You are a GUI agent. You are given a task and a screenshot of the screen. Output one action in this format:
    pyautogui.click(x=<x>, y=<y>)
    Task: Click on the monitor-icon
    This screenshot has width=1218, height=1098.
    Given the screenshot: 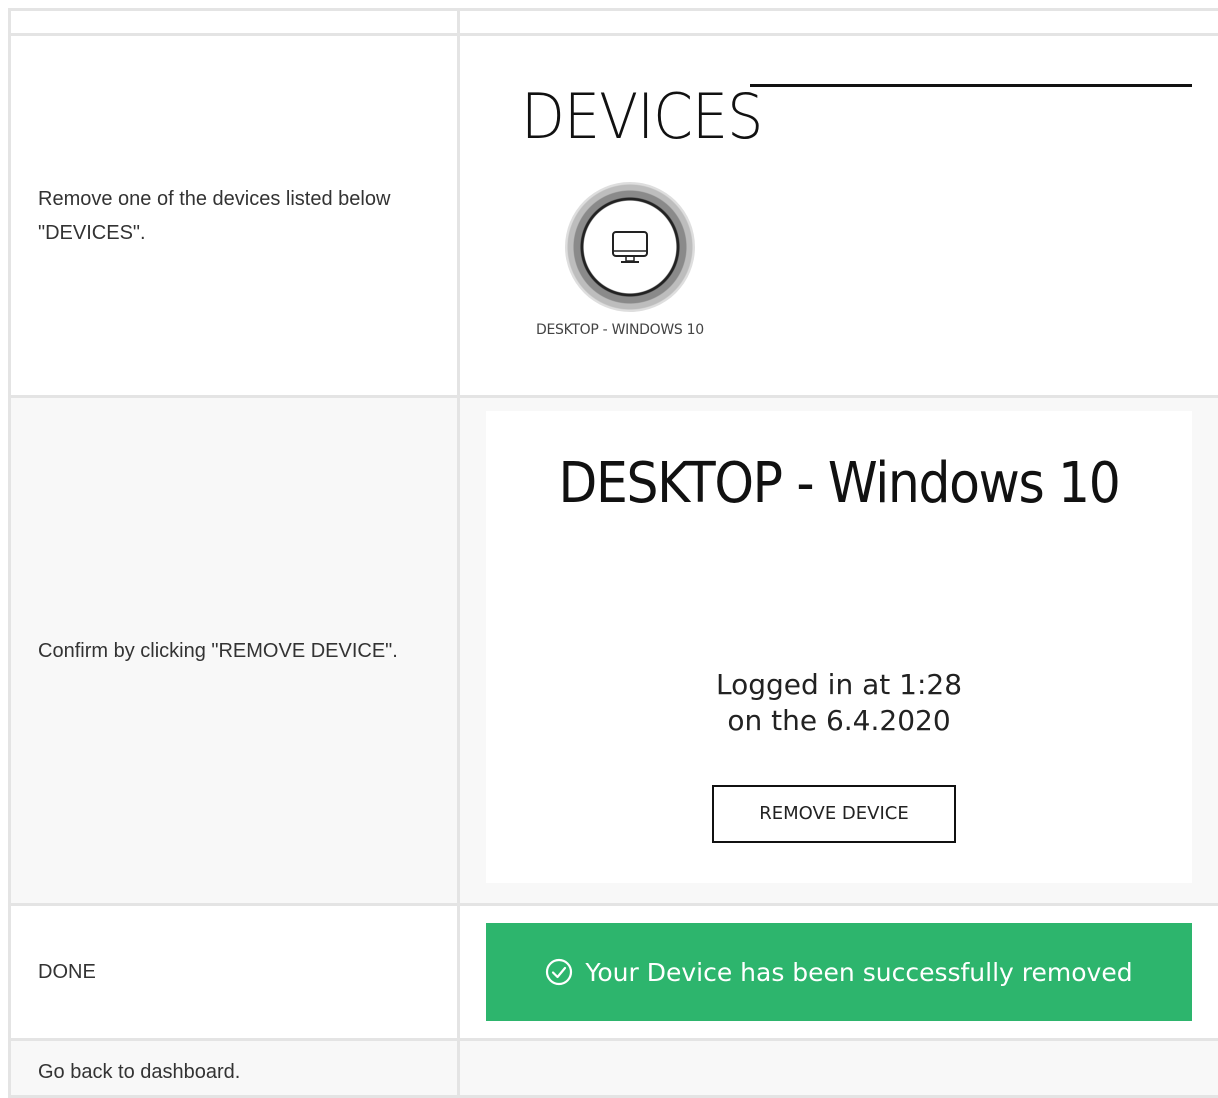 What is the action you would take?
    pyautogui.click(x=630, y=250)
    